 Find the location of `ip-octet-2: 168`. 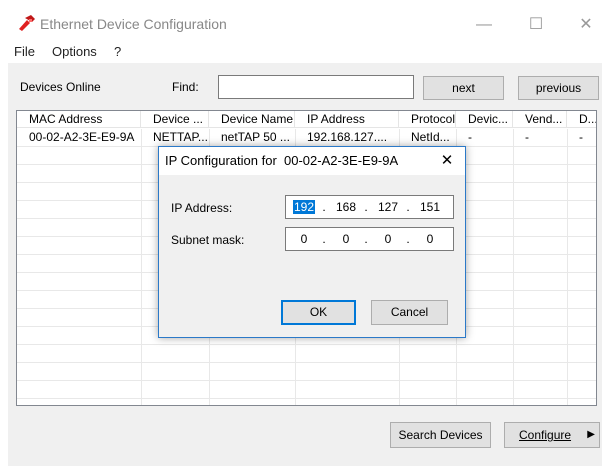

ip-octet-2: 168 is located at coordinates (346, 207).